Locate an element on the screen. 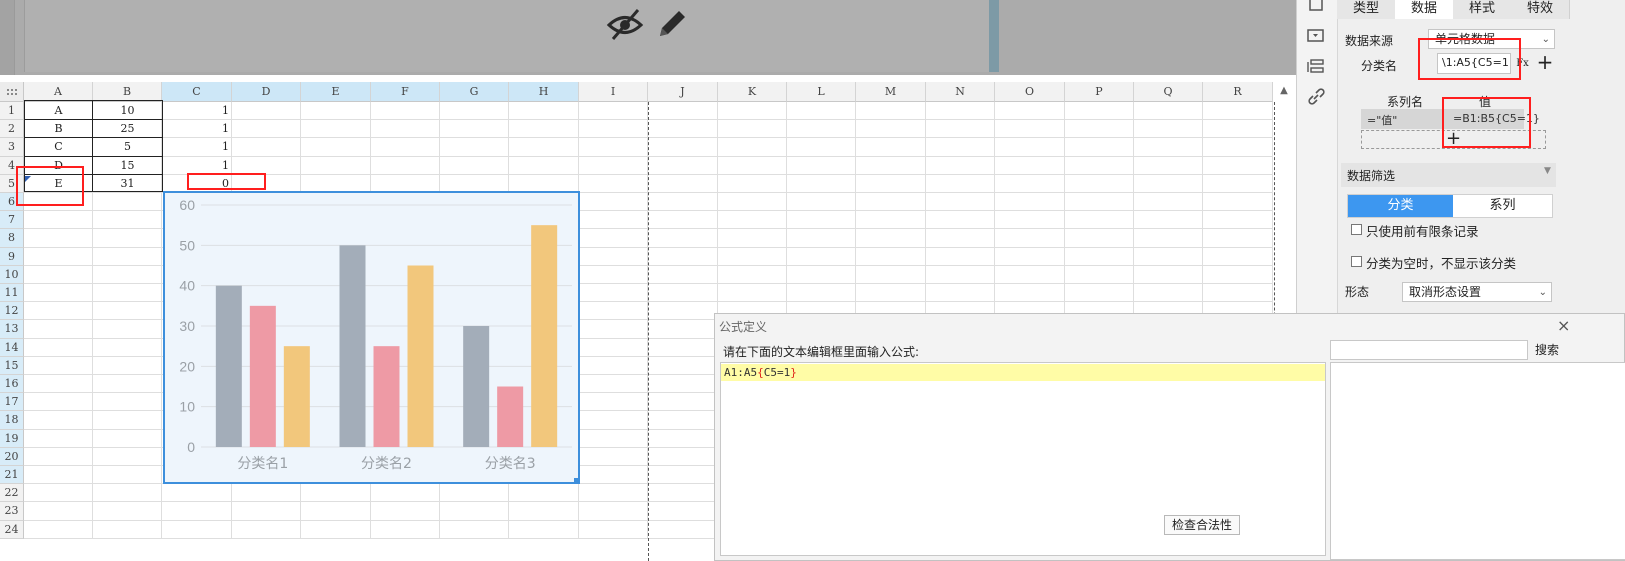 The height and width of the screenshot is (561, 1625). row-header-23: 23 is located at coordinates (12, 511).